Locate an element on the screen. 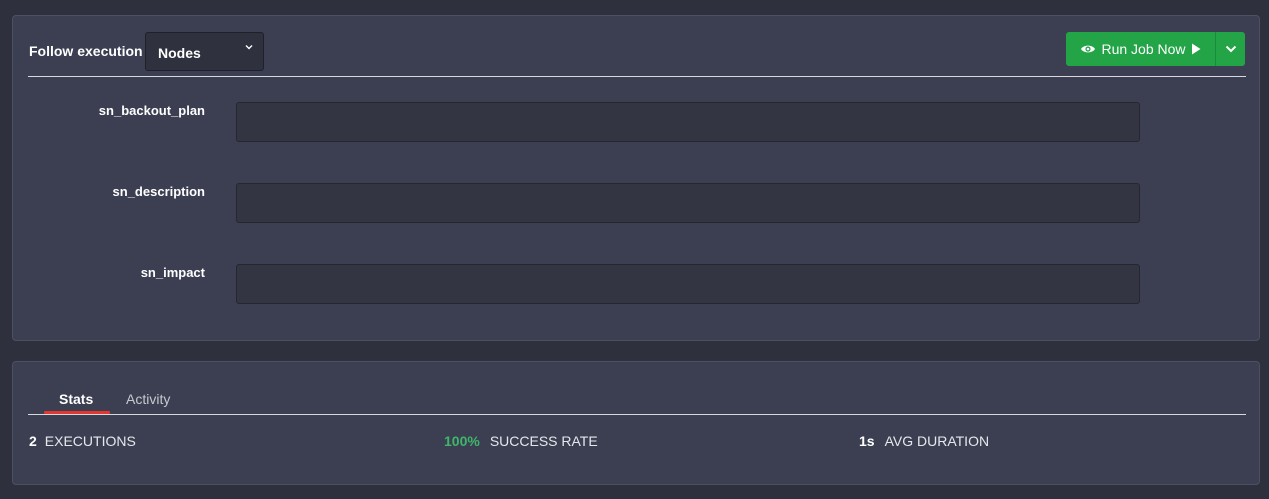 Image resolution: width=1269 pixels, height=499 pixels. stat-avg-duration: 1s AVG DURATION is located at coordinates (924, 441).